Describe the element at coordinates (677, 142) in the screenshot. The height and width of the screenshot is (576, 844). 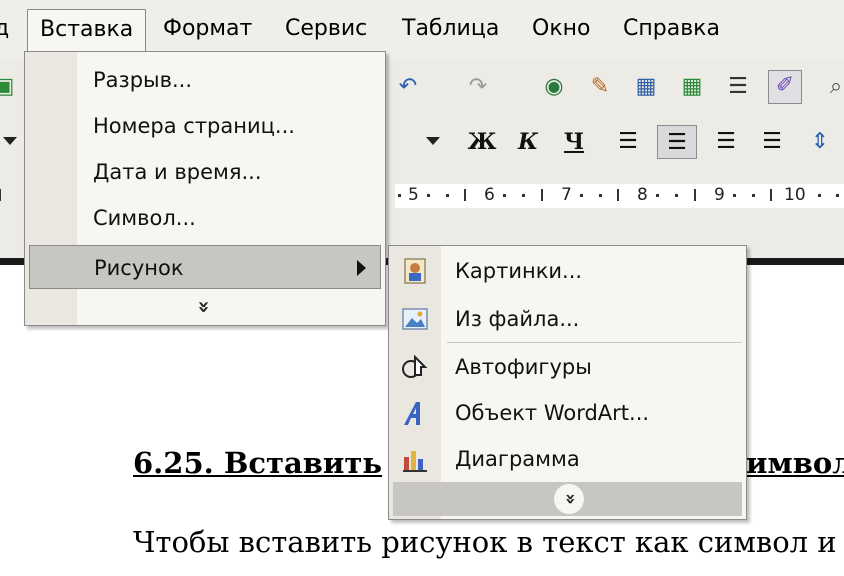
I see `align-center-icon: ☰` at that location.